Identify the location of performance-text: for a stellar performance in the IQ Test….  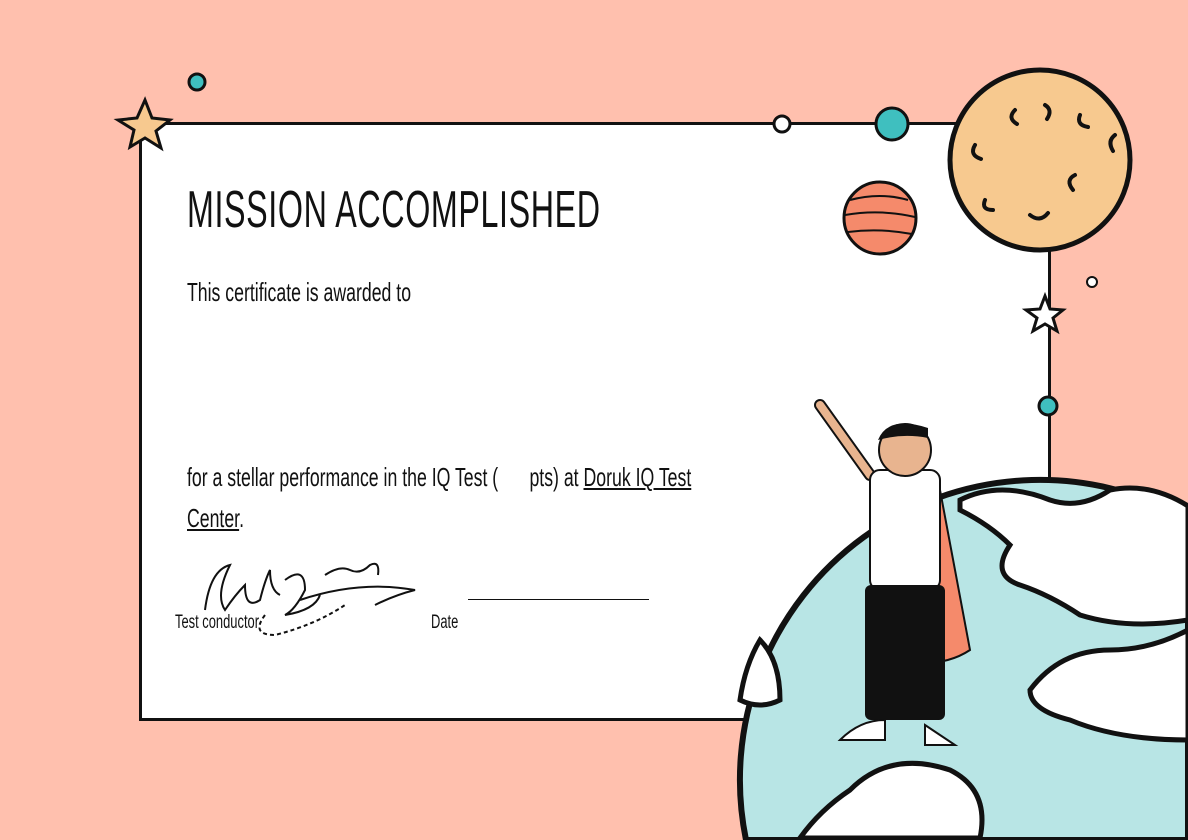
(439, 477).